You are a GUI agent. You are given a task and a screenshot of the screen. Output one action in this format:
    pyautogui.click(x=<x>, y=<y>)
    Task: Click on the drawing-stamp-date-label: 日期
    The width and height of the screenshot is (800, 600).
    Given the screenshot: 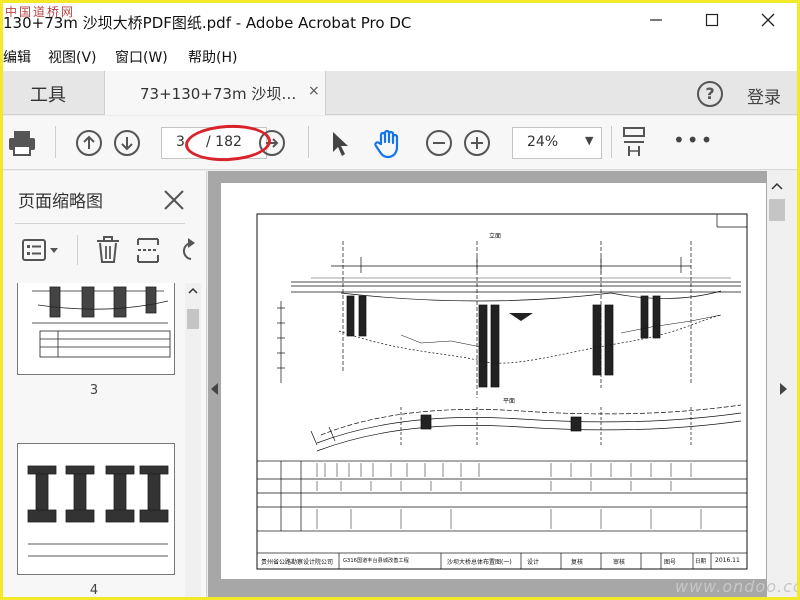 What is the action you would take?
    pyautogui.click(x=701, y=562)
    